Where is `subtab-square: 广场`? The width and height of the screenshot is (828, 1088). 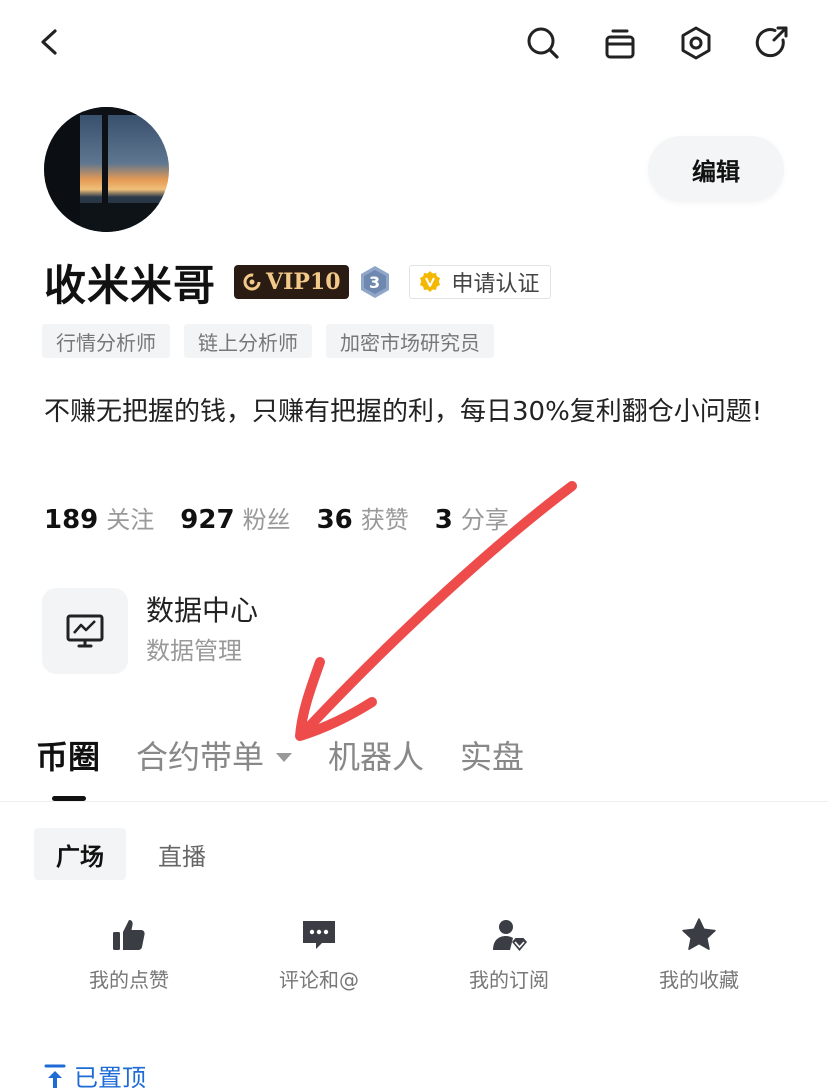 subtab-square: 广场 is located at coordinates (80, 854).